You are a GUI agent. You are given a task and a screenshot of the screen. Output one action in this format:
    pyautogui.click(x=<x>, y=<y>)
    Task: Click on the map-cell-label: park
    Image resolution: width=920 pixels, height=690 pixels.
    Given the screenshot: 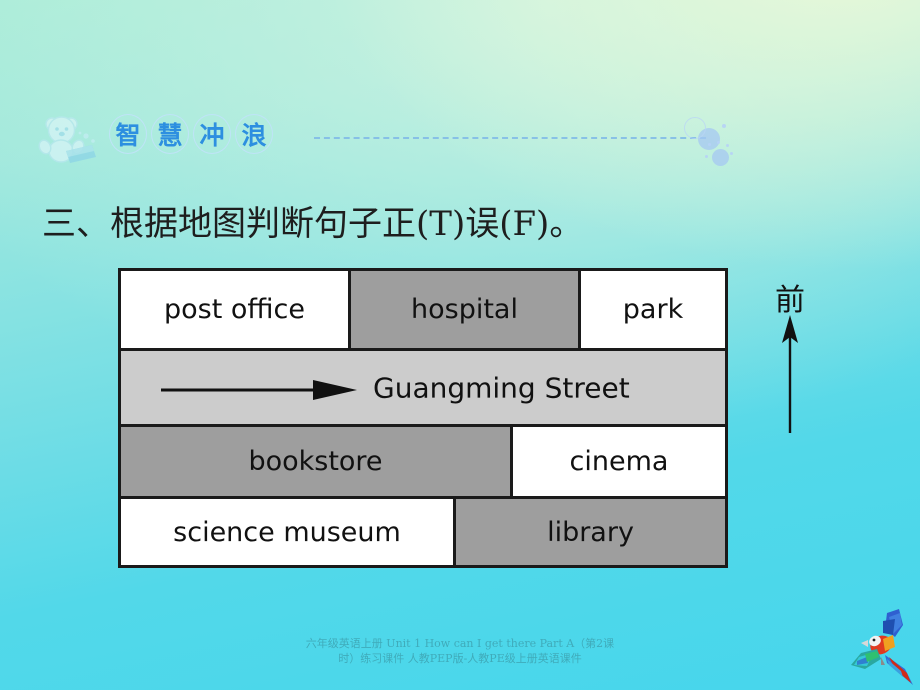 What is the action you would take?
    pyautogui.click(x=653, y=309)
    